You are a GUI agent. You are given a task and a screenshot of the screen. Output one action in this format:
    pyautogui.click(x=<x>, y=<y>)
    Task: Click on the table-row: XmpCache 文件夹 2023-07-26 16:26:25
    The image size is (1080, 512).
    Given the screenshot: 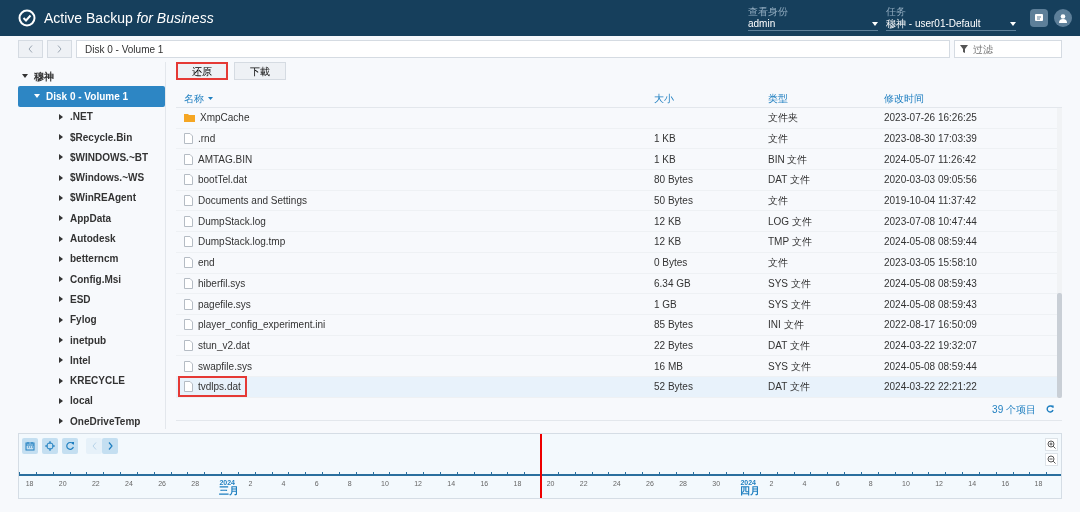 What is the action you would take?
    pyautogui.click(x=616, y=118)
    